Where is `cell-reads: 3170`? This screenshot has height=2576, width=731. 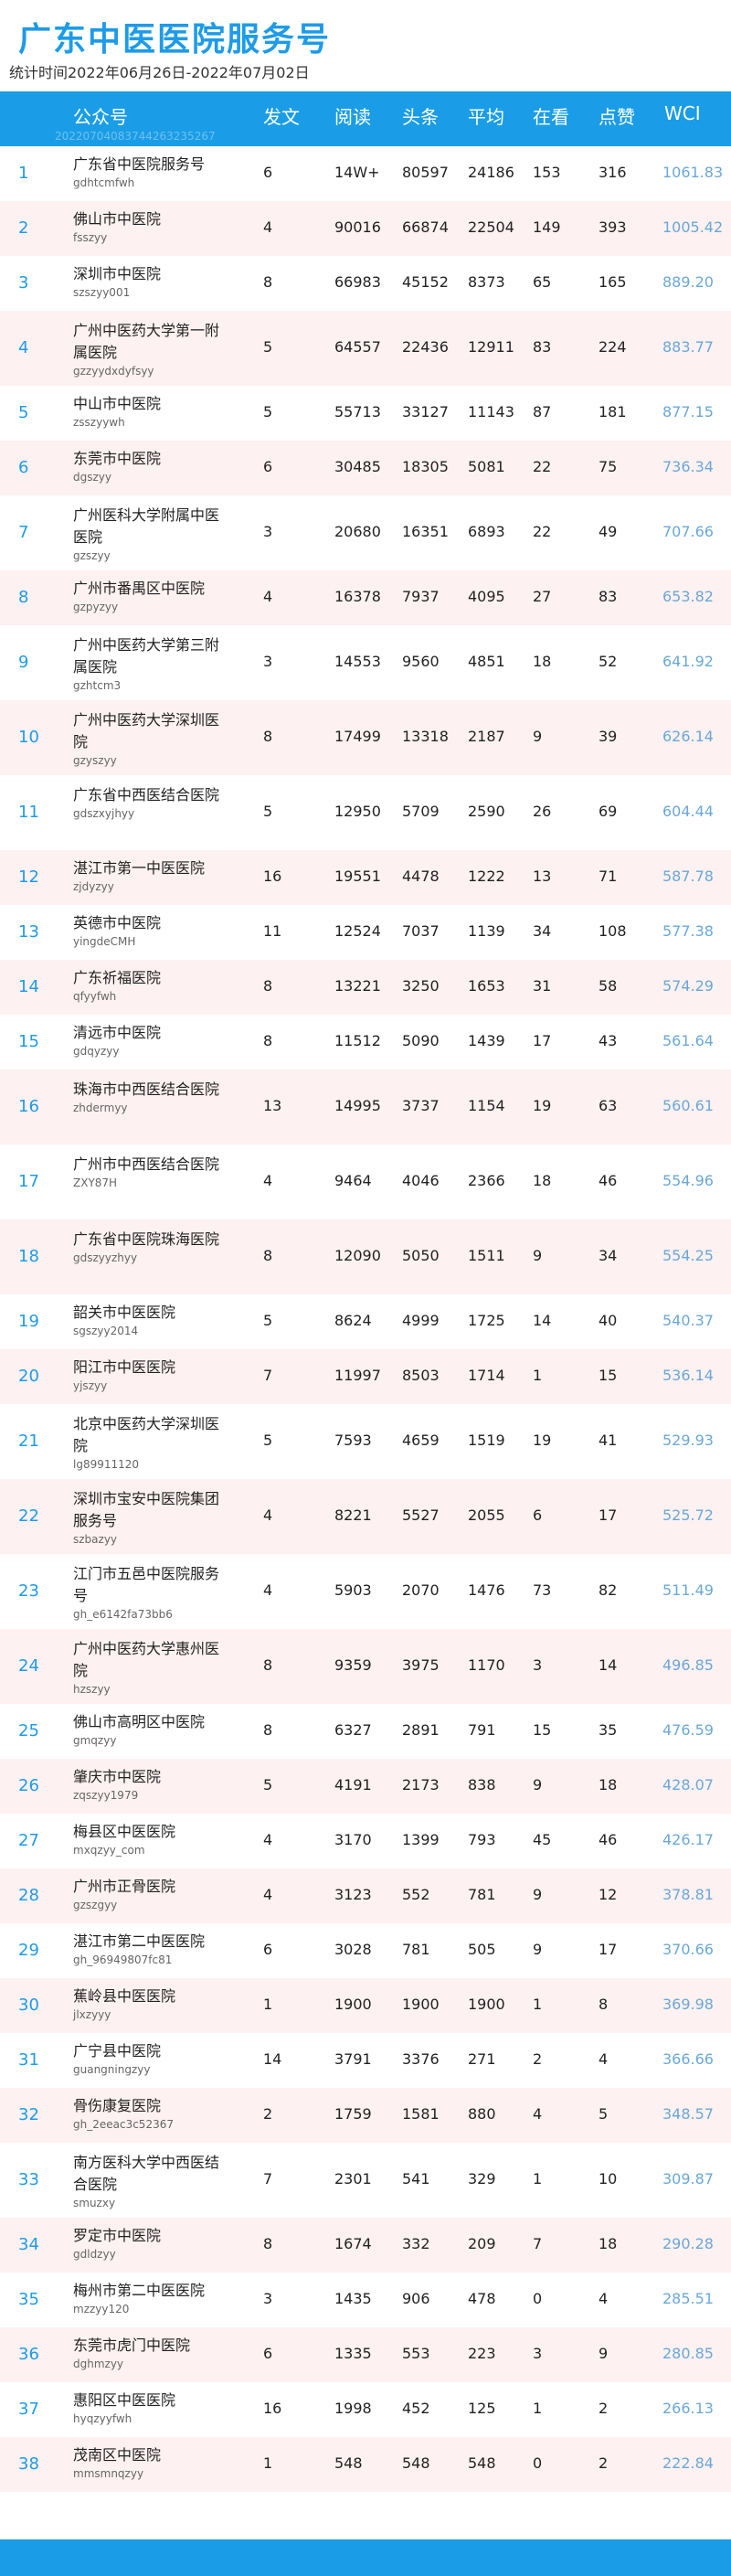
cell-reads: 3170 is located at coordinates (353, 1839).